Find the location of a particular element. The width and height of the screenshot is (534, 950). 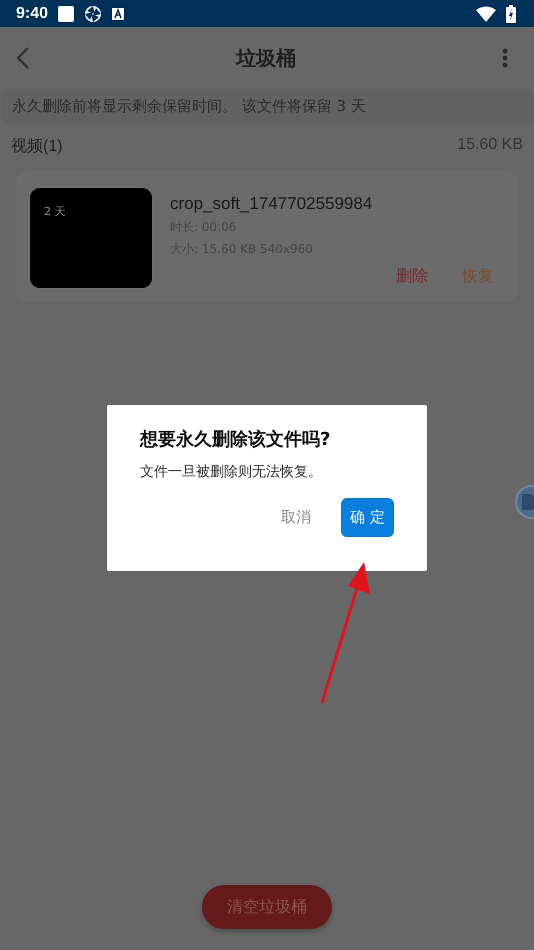

section-label: 视频(1) is located at coordinates (37, 146).